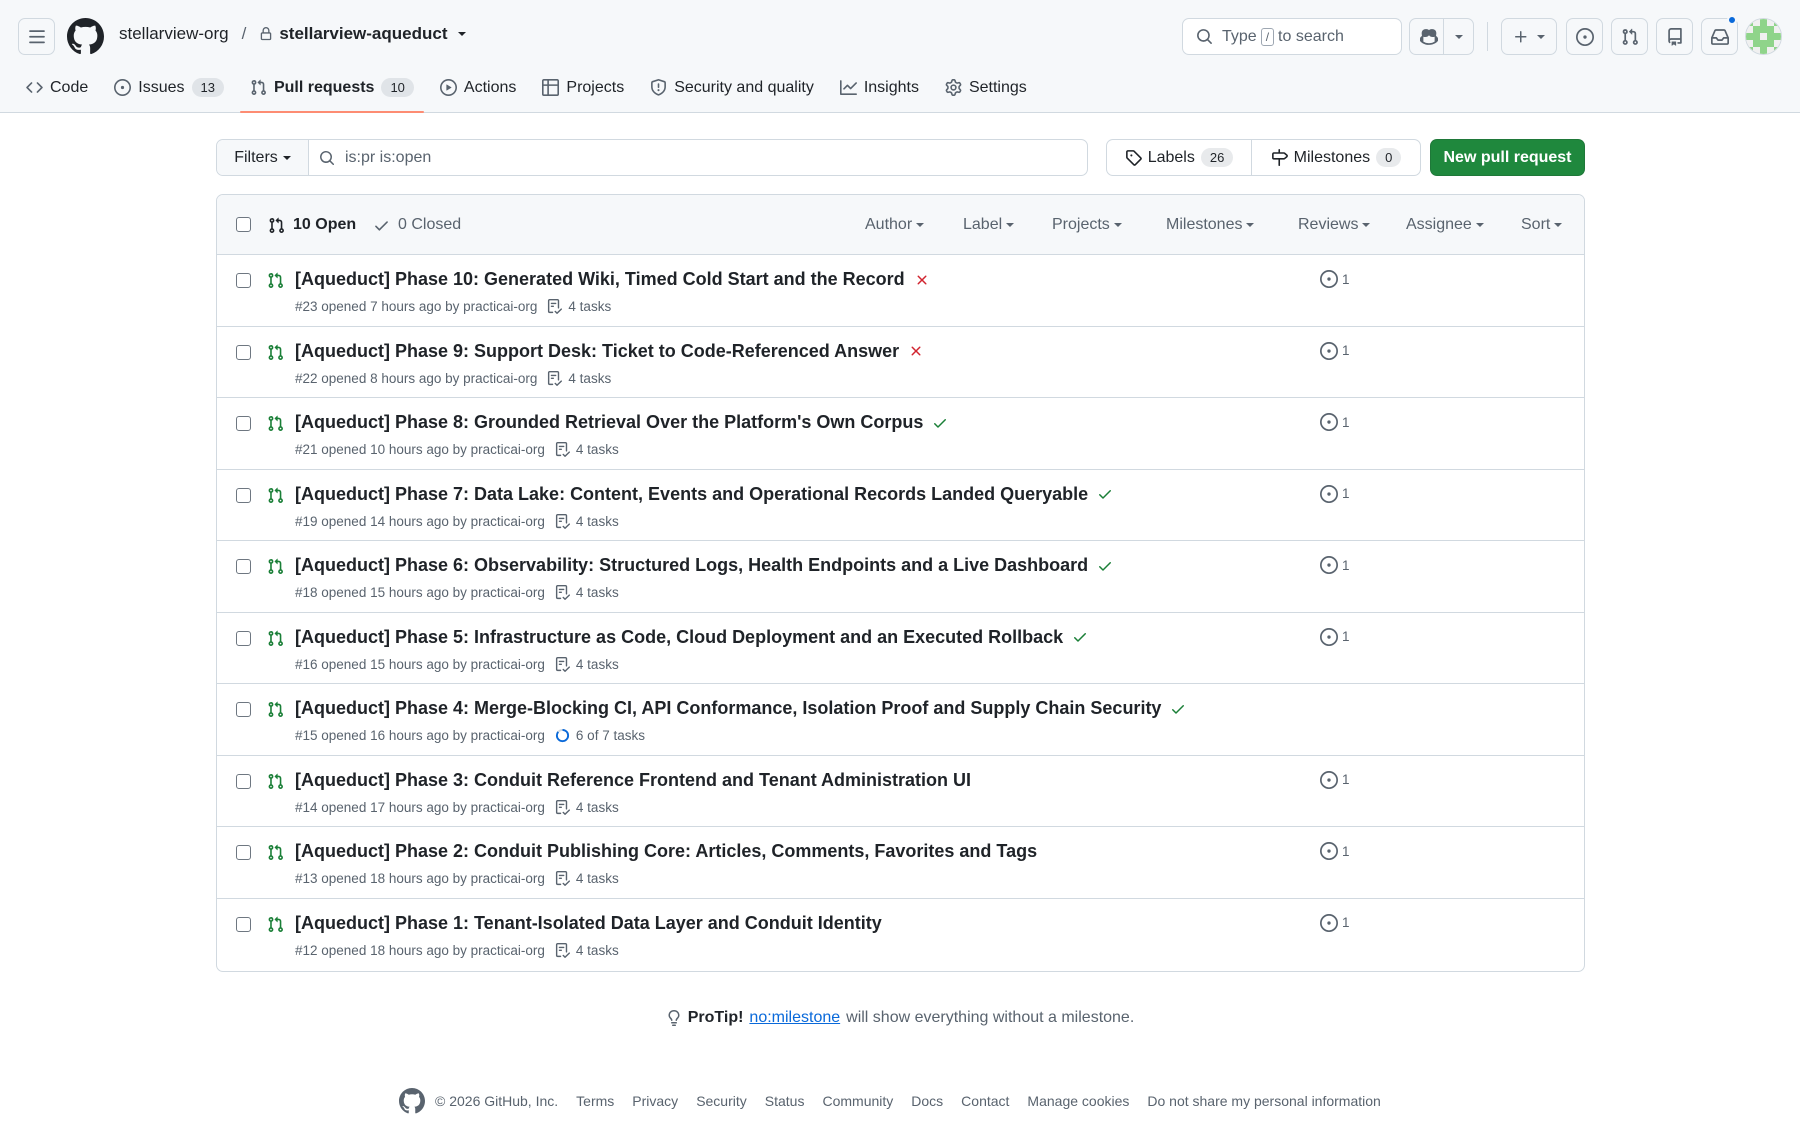 The width and height of the screenshot is (1800, 1126). Describe the element at coordinates (597, 521) in the screenshot. I see `task-count: 4 tasks` at that location.